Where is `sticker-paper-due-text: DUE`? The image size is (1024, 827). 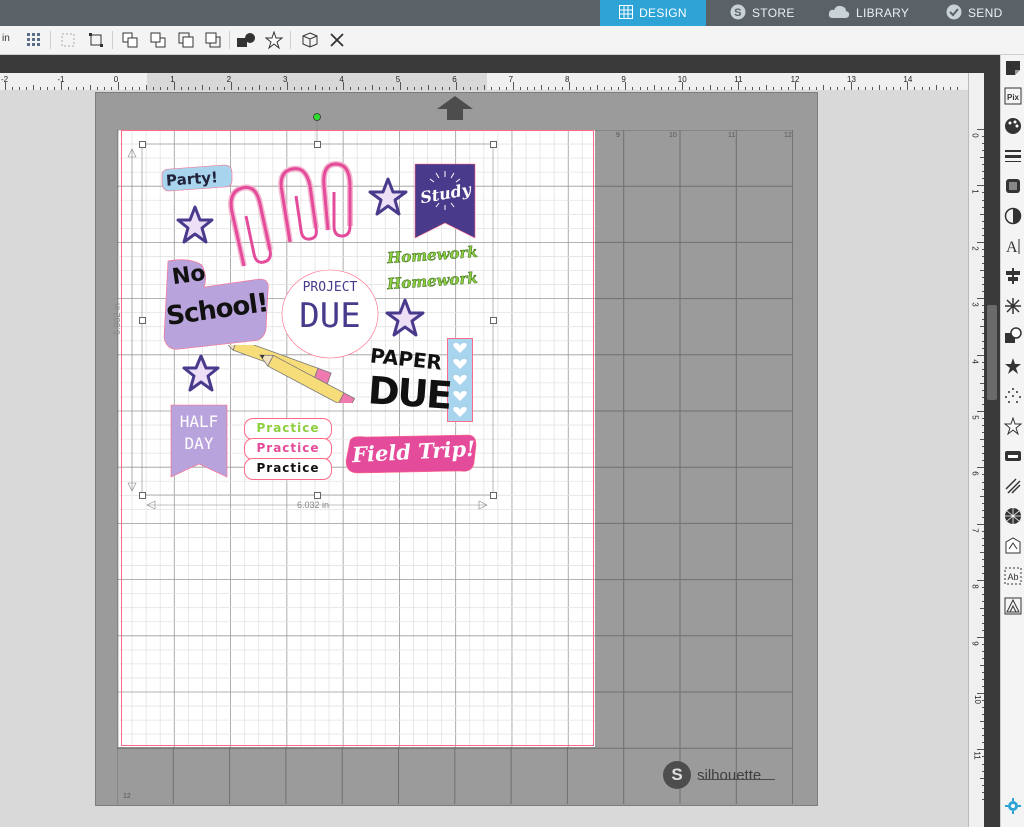
sticker-paper-due-text: DUE is located at coordinates (409, 393).